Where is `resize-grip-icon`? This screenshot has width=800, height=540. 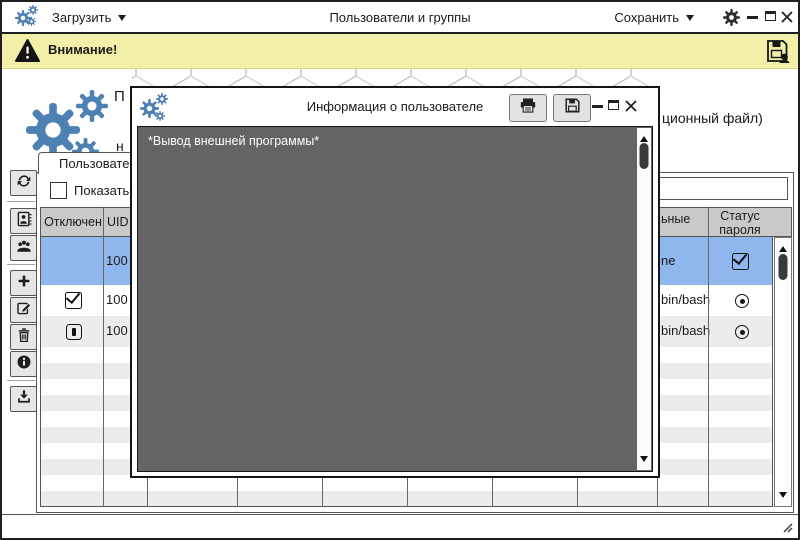 resize-grip-icon is located at coordinates (786, 528).